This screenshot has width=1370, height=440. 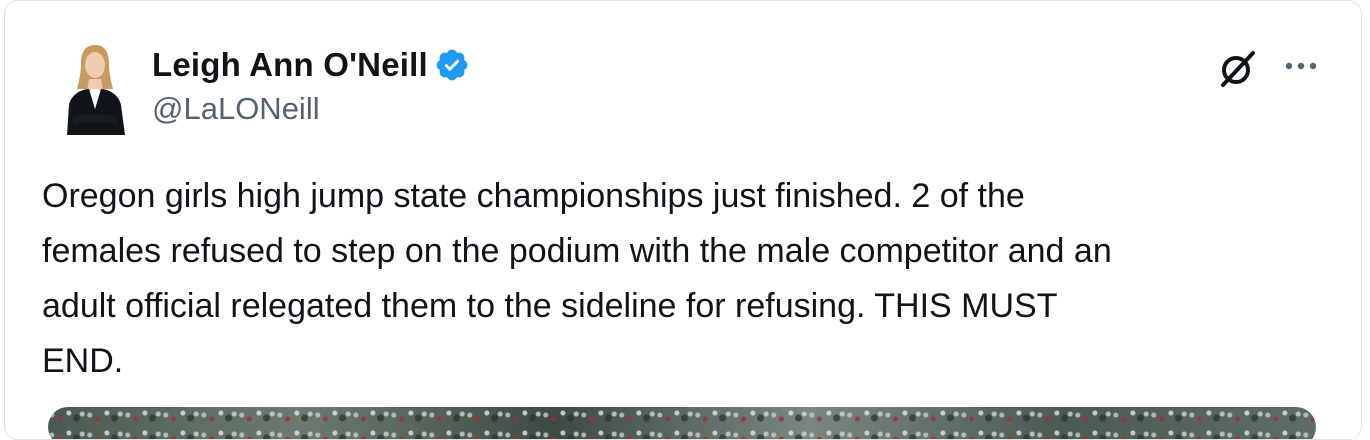 I want to click on verified-badge-icon, so click(x=452, y=65).